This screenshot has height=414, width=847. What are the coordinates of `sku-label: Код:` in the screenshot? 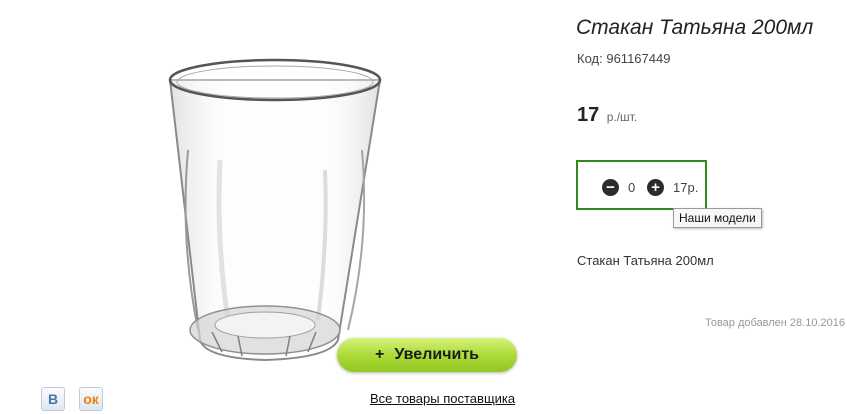 It's located at (590, 58).